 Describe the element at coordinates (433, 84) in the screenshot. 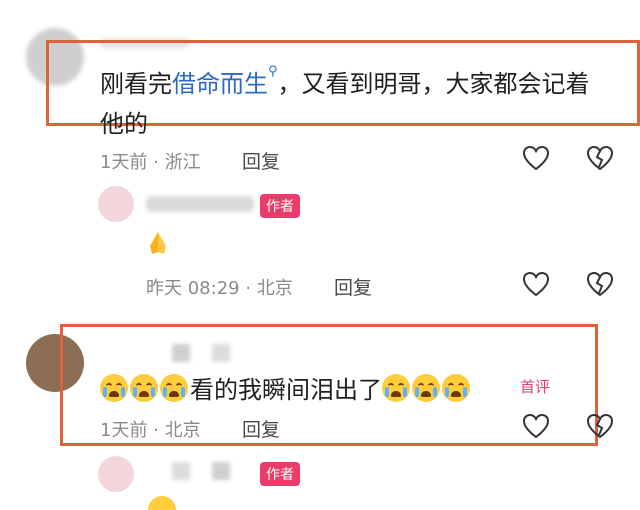

I see `comment-text-post: ，又看到明哥，大家都会记着` at that location.